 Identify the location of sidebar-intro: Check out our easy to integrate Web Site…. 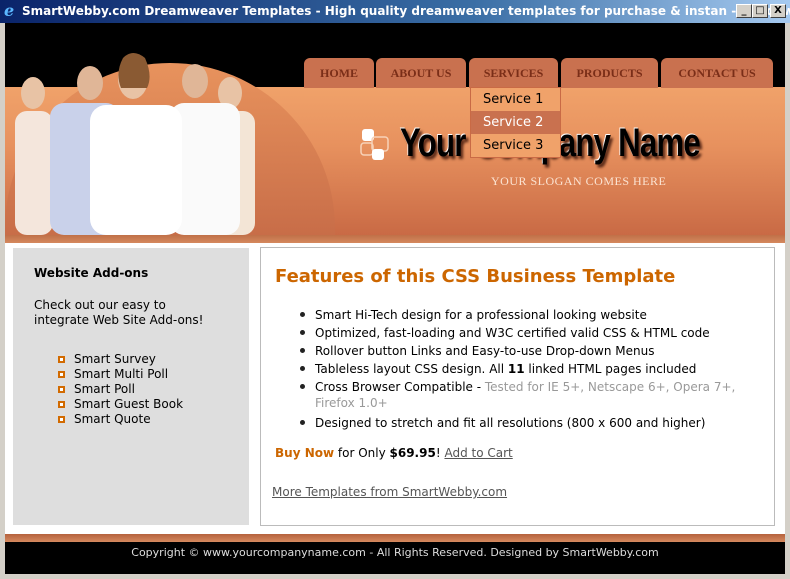
(119, 312).